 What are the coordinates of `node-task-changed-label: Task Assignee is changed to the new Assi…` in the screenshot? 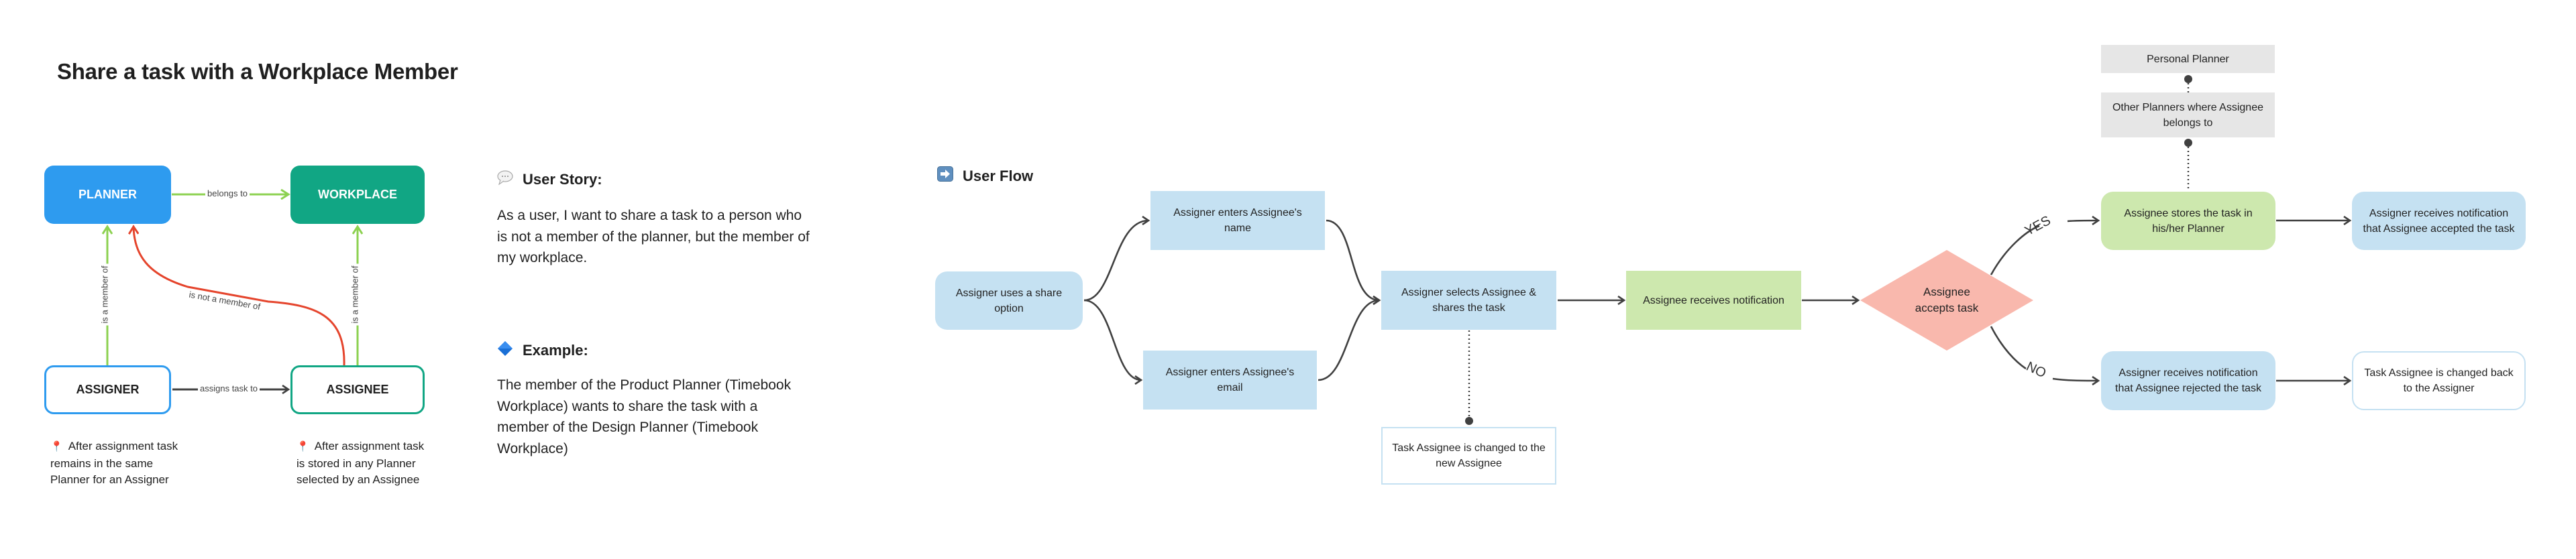 It's located at (1469, 455).